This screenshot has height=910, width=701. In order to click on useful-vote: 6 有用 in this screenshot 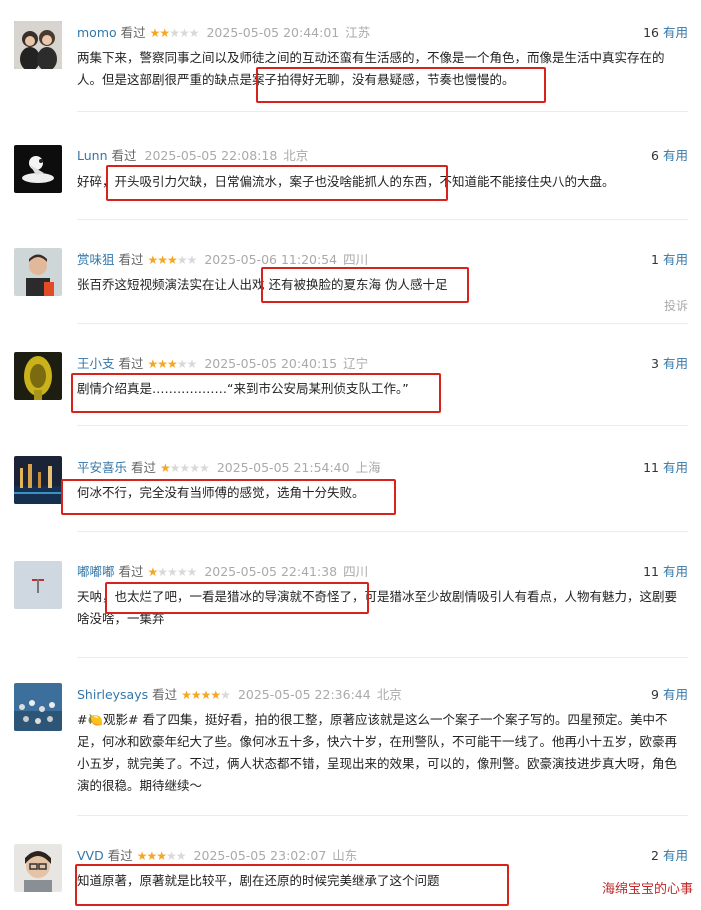, I will do `click(669, 156)`.